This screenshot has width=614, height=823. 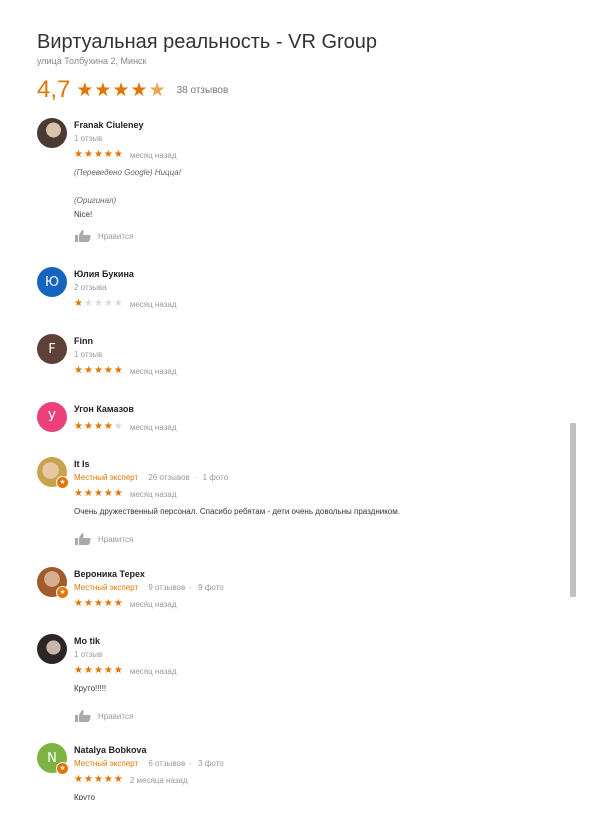 I want to click on review-item: Ю Юлия Букина 2 отзыва ★★★★★ месяц назад, so click(x=297, y=297).